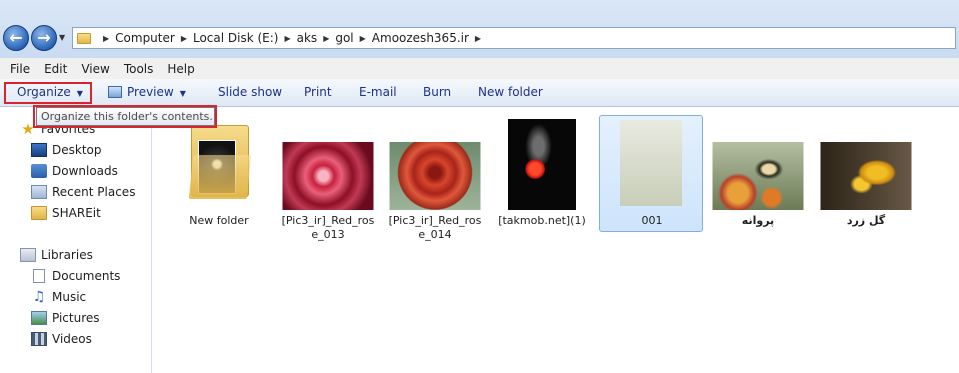 This screenshot has height=373, width=959. Describe the element at coordinates (85, 171) in the screenshot. I see `nav-item-label: Downloads` at that location.